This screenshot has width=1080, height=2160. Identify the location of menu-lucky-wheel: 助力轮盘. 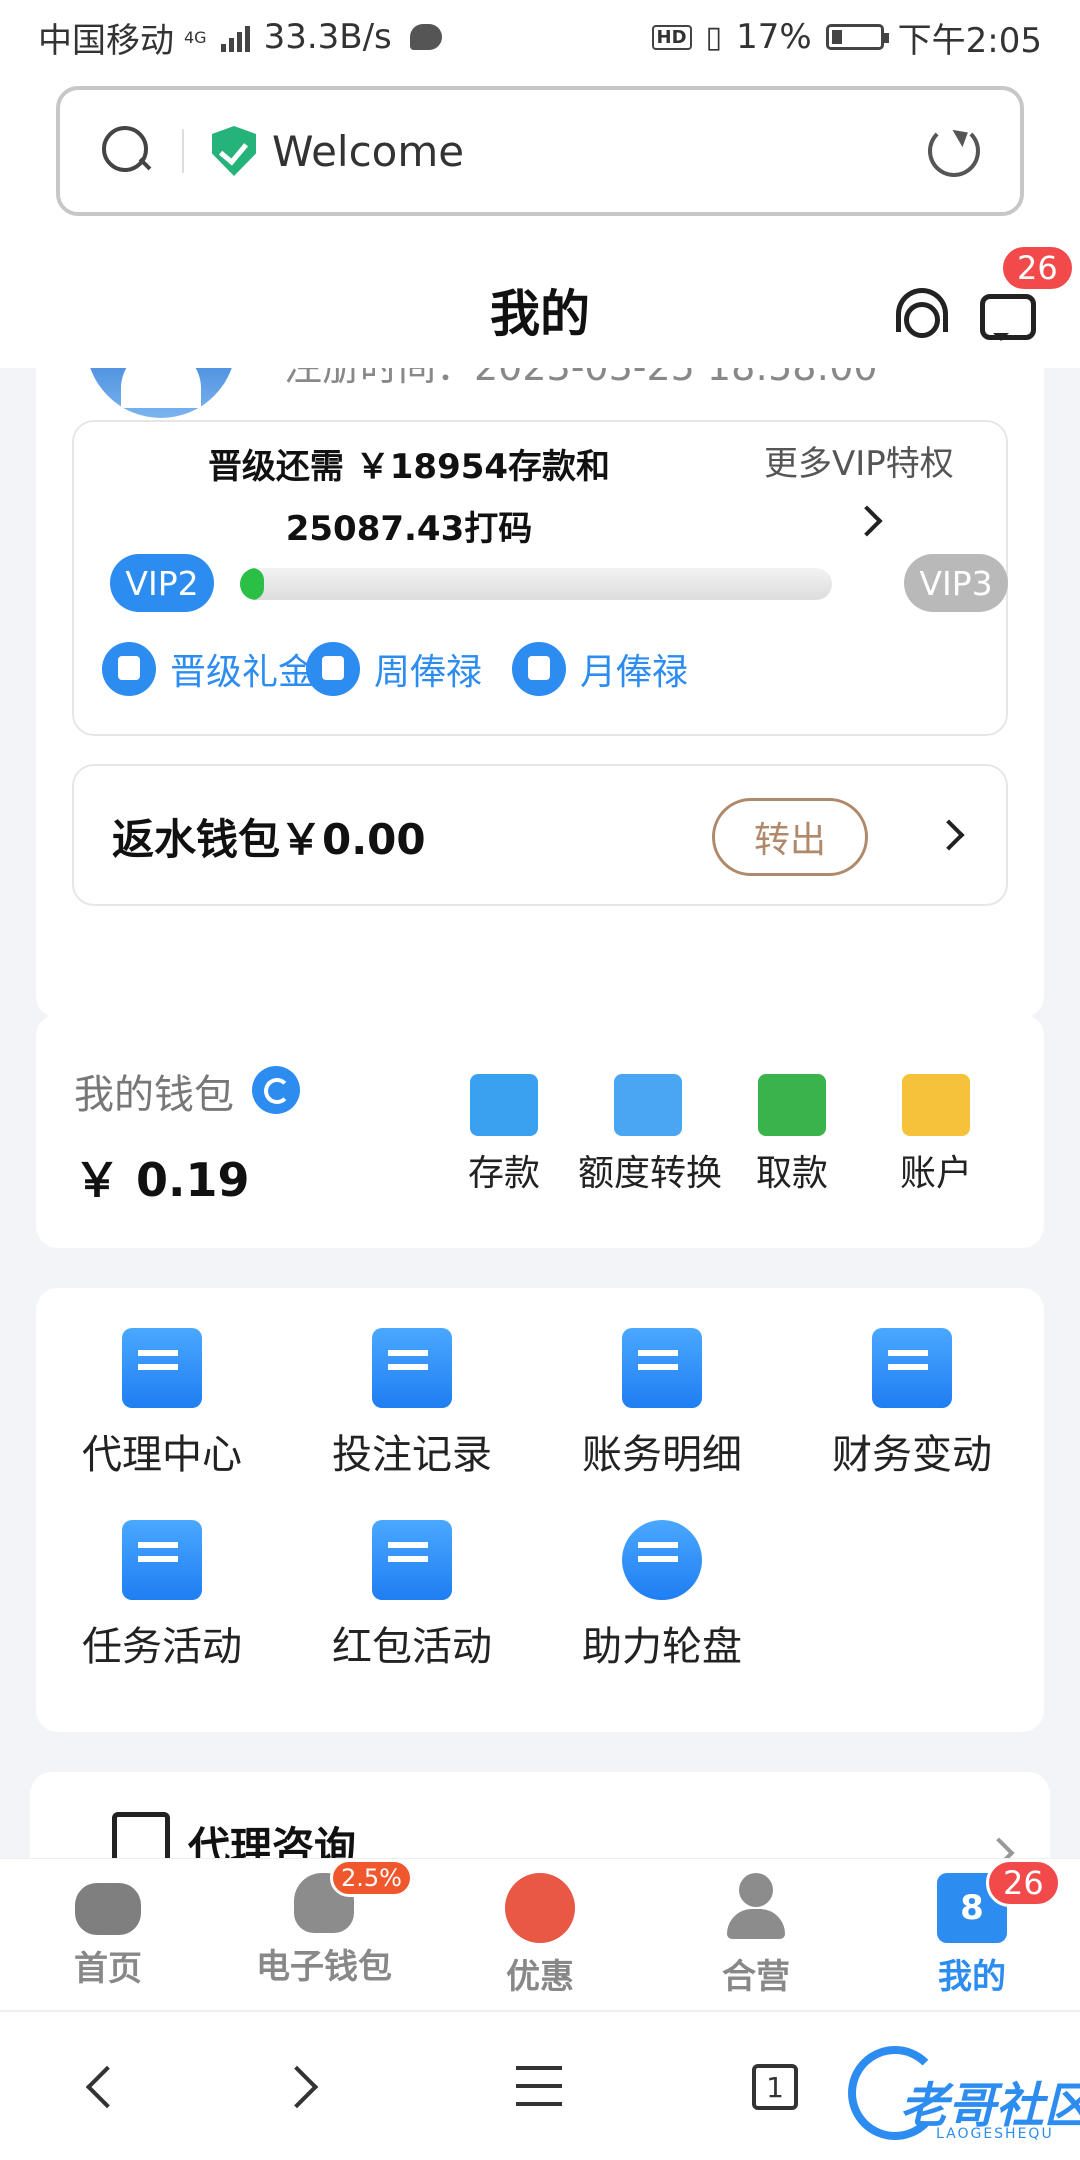
(662, 1596).